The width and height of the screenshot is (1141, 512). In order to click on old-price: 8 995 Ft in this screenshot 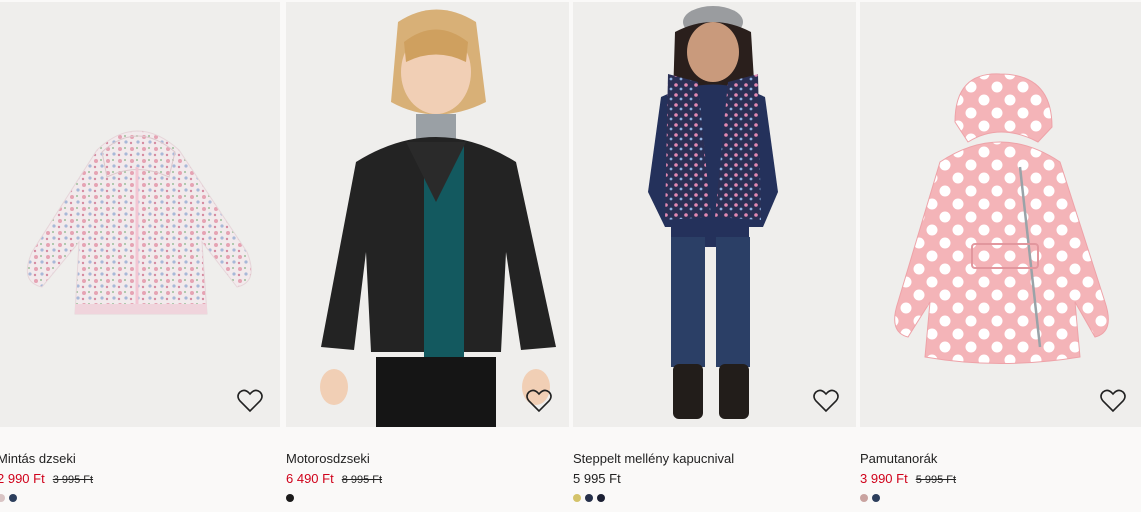, I will do `click(362, 480)`.